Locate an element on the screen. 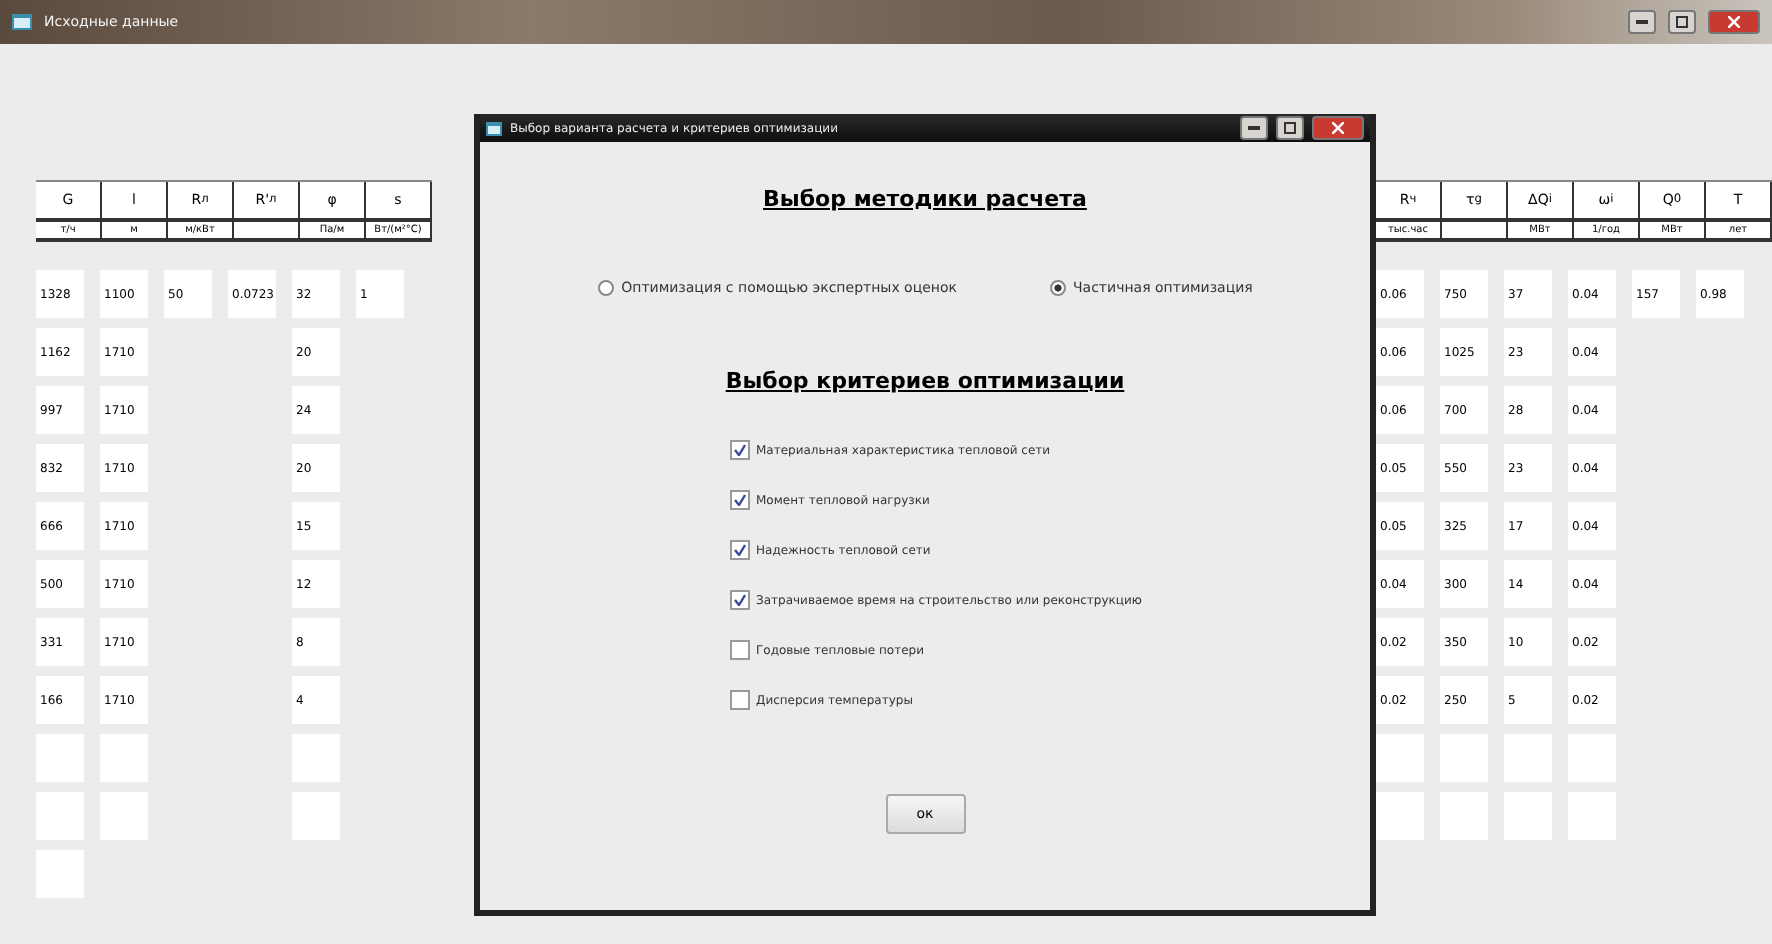  section-heading: Выбор методики расчета is located at coordinates (925, 199).